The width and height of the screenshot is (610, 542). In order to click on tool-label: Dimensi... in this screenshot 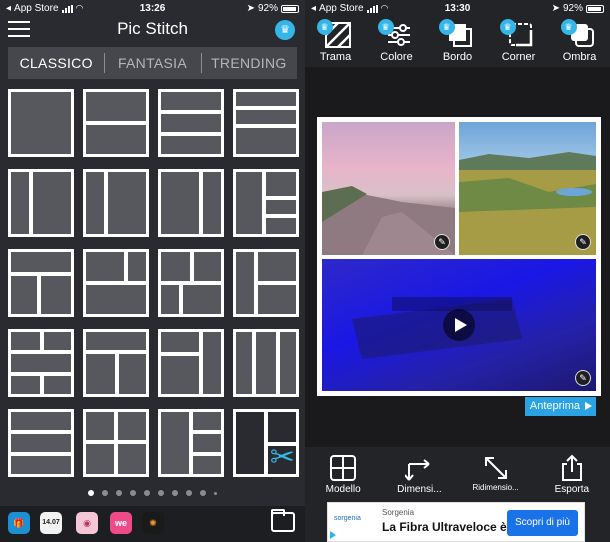, I will do `click(419, 489)`.